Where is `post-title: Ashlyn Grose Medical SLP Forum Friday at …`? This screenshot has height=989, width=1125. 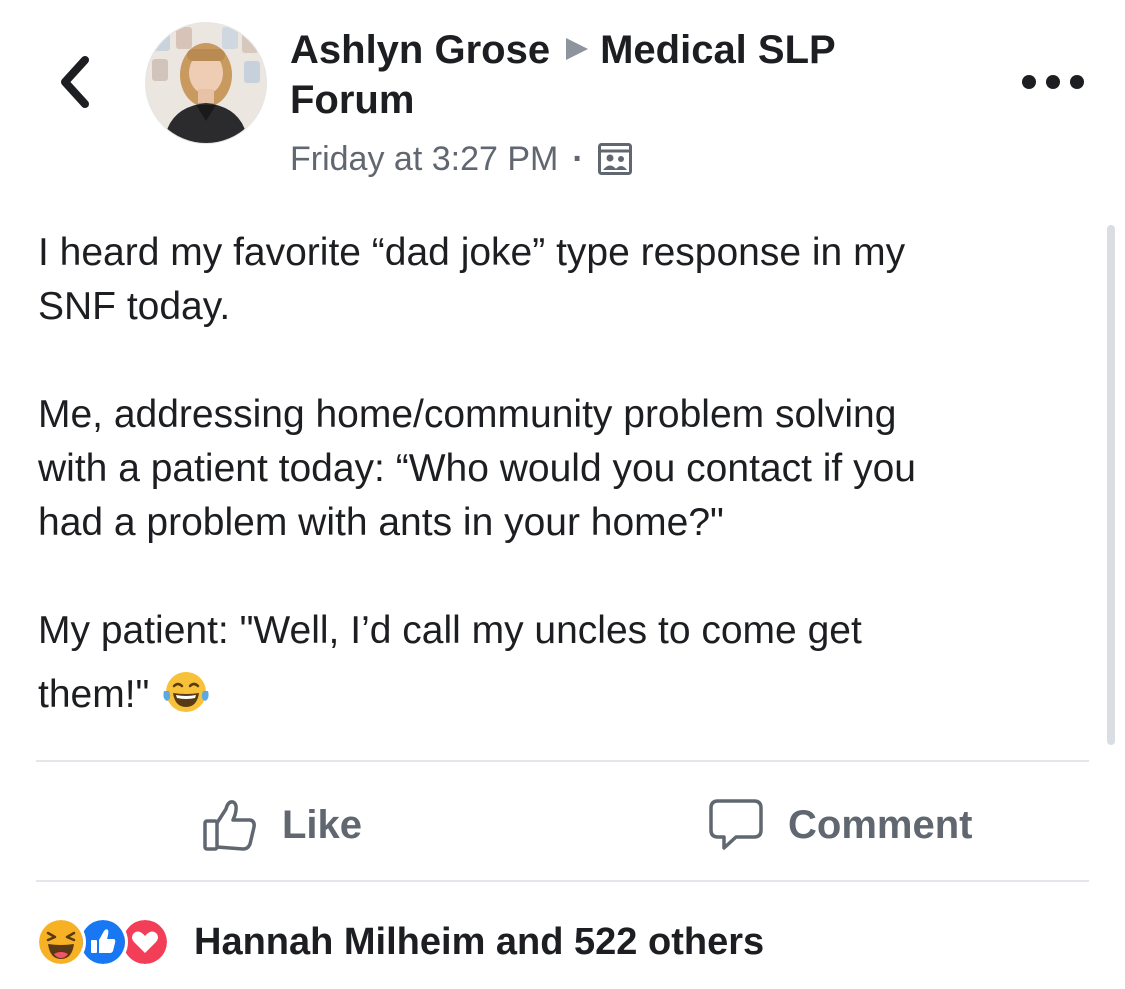
post-title: Ashlyn Grose Medical SLP Forum Friday at … is located at coordinates (620, 101).